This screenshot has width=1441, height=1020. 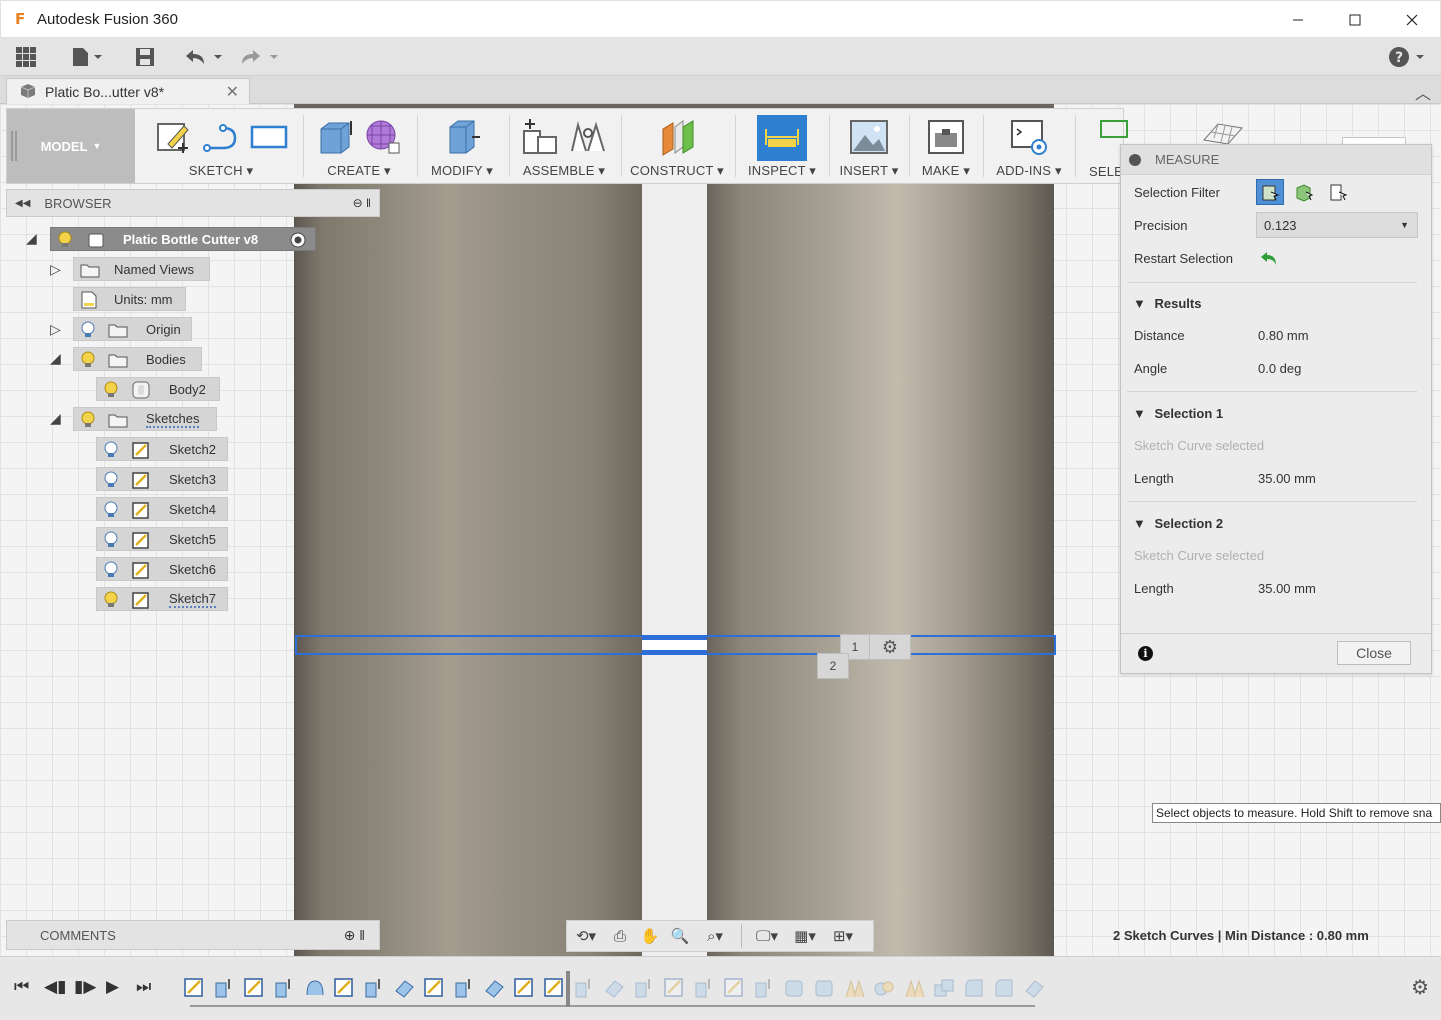 I want to click on play-icon: ▶, so click(x=112, y=987).